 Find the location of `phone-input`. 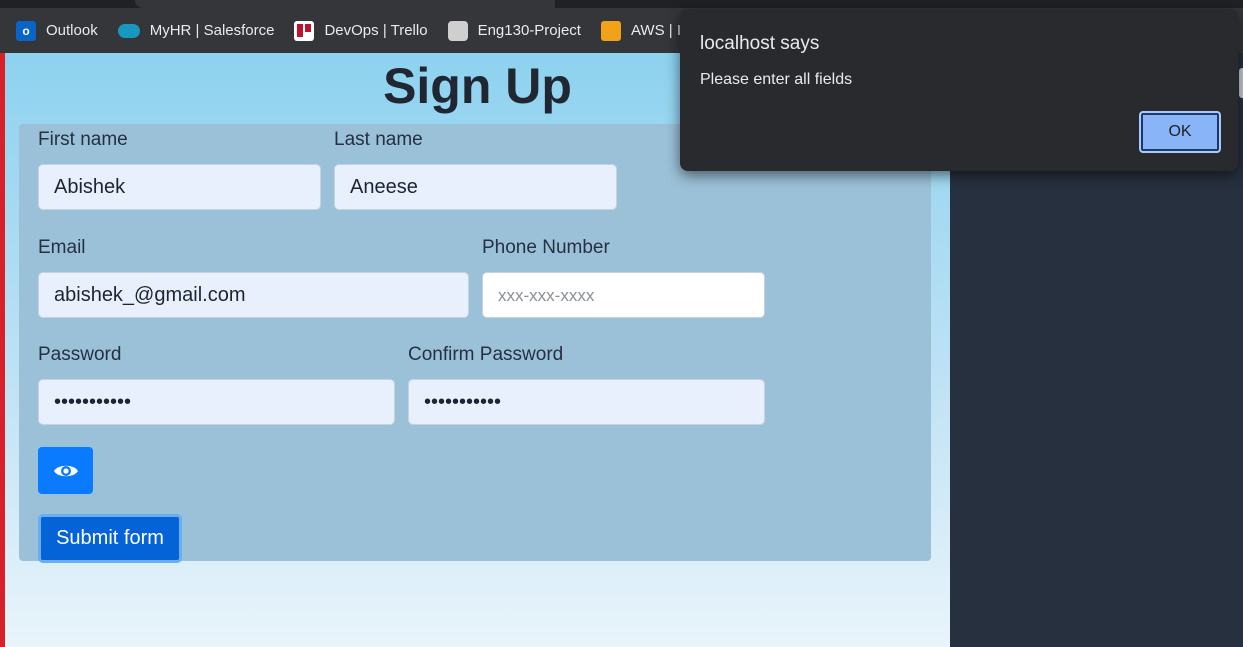

phone-input is located at coordinates (623, 295).